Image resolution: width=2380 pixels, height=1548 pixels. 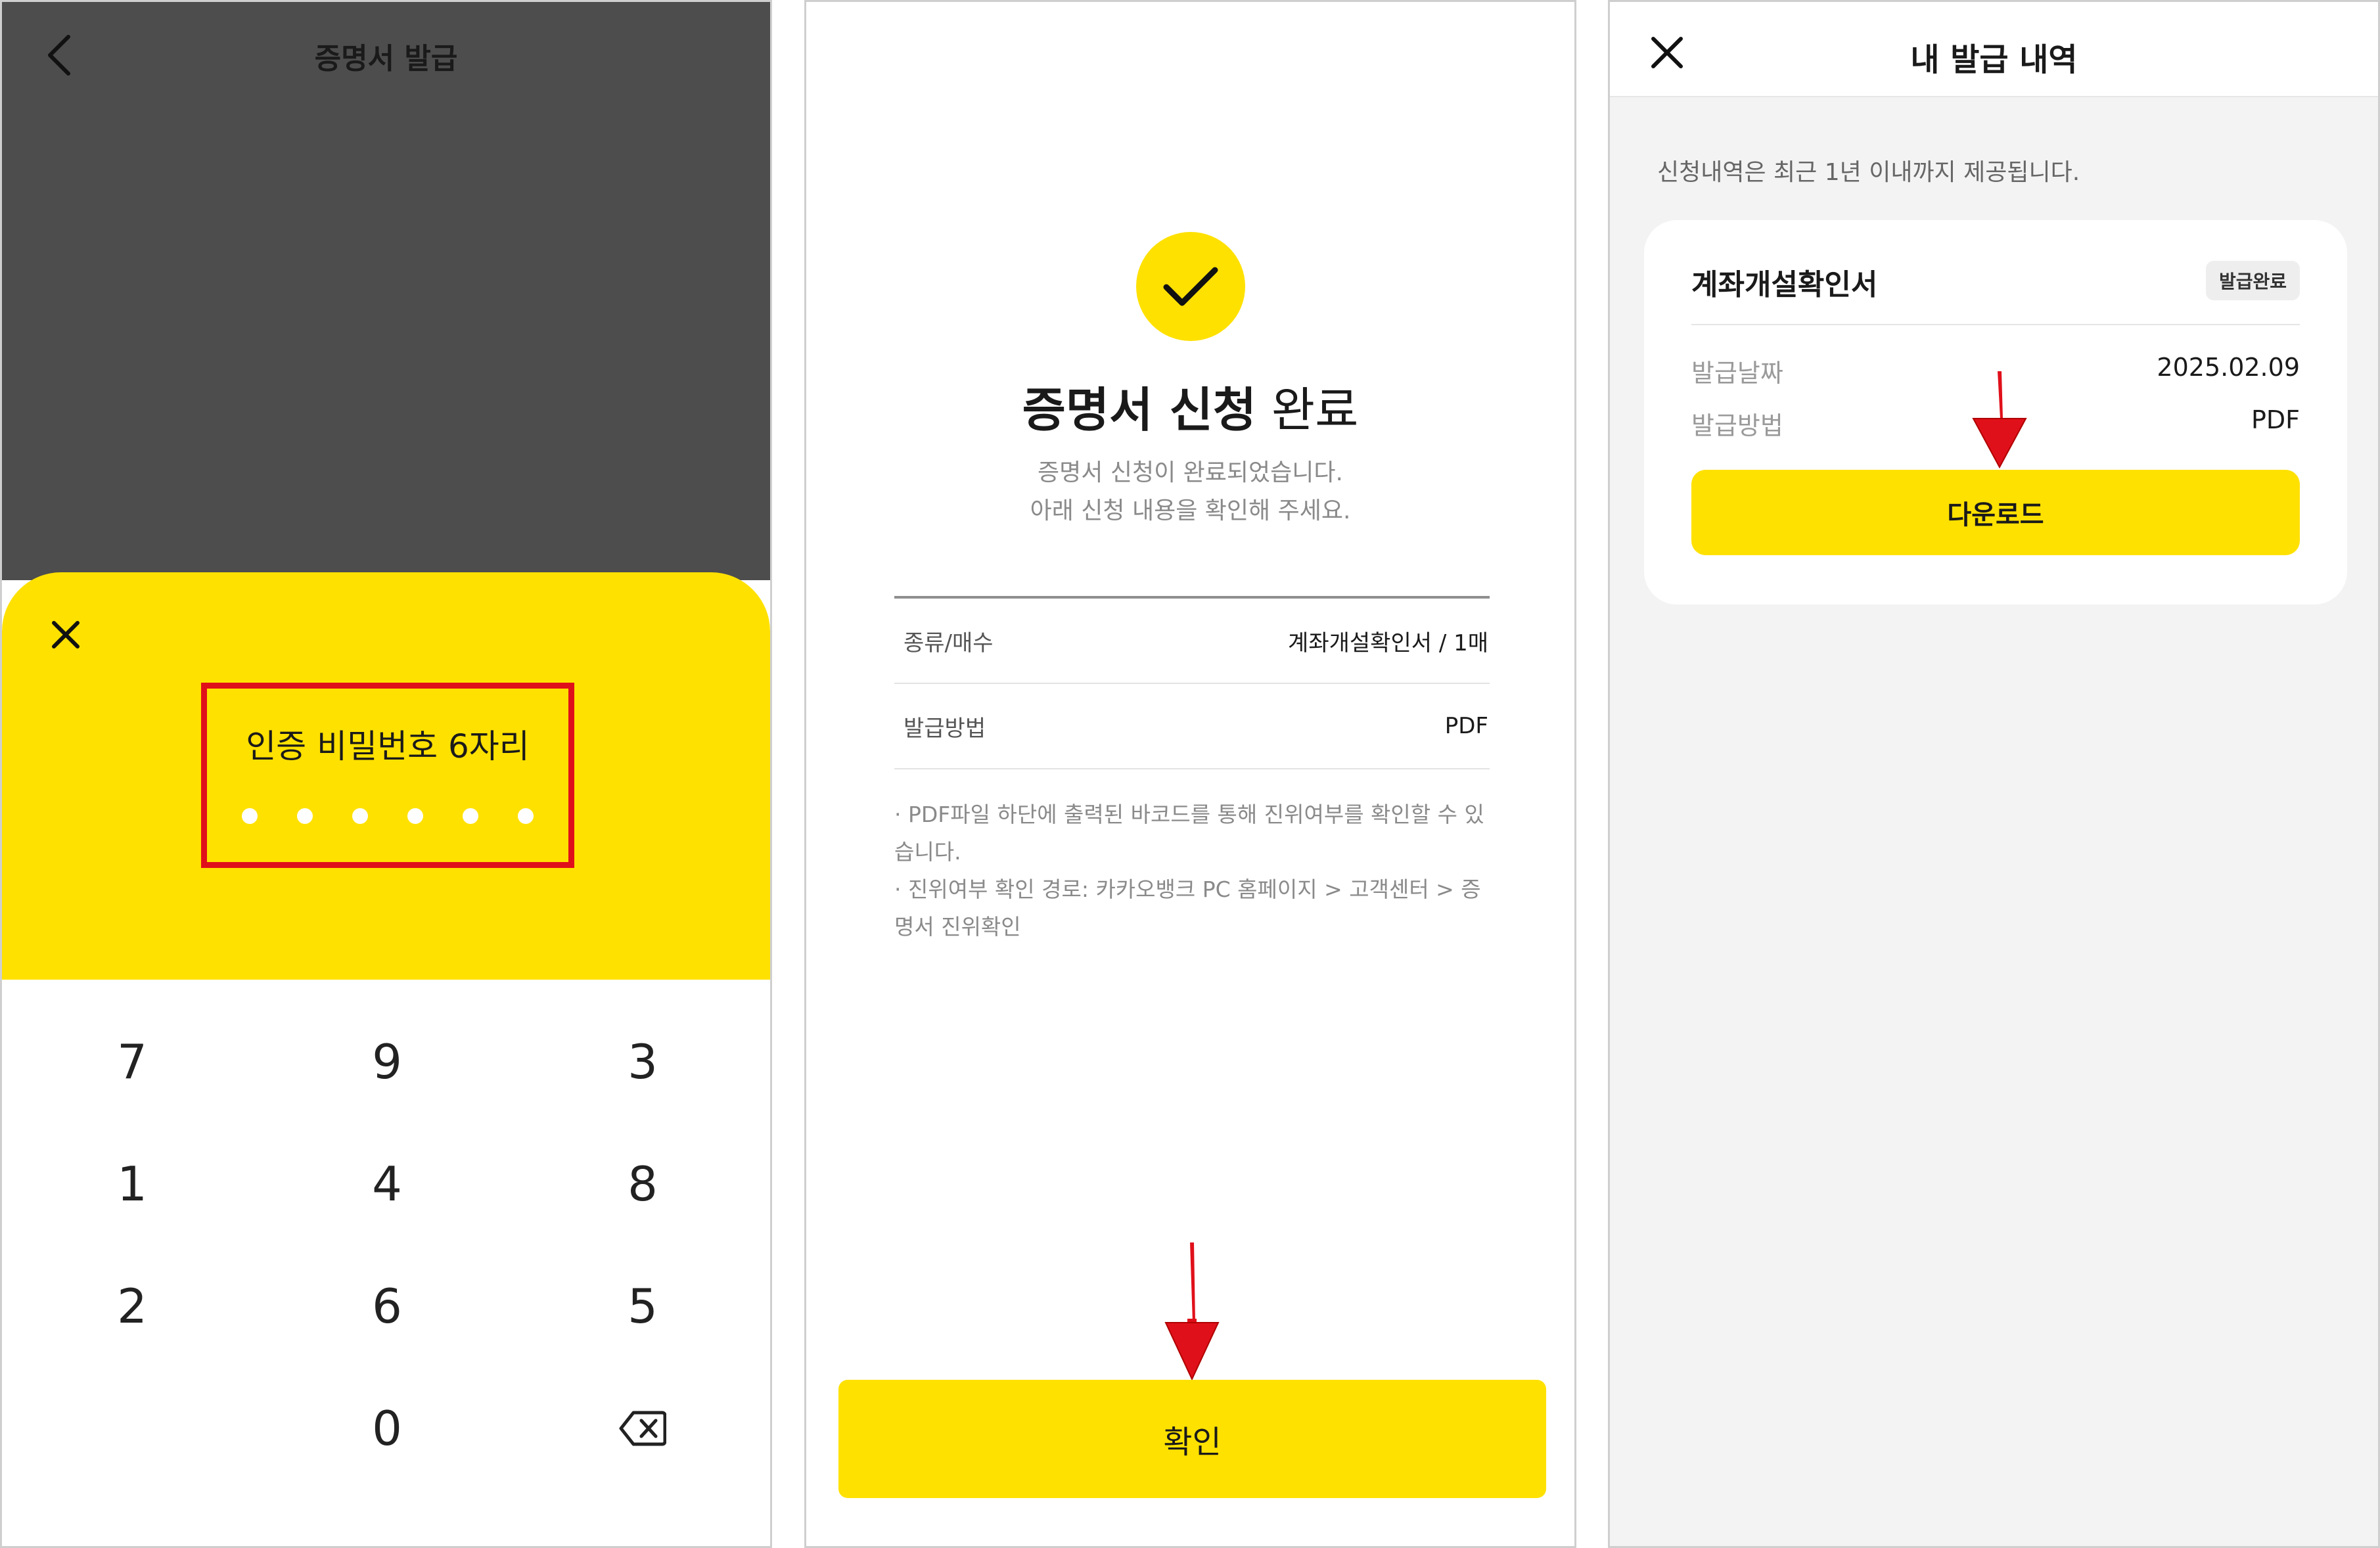 I want to click on backspace-button, so click(x=642, y=1428).